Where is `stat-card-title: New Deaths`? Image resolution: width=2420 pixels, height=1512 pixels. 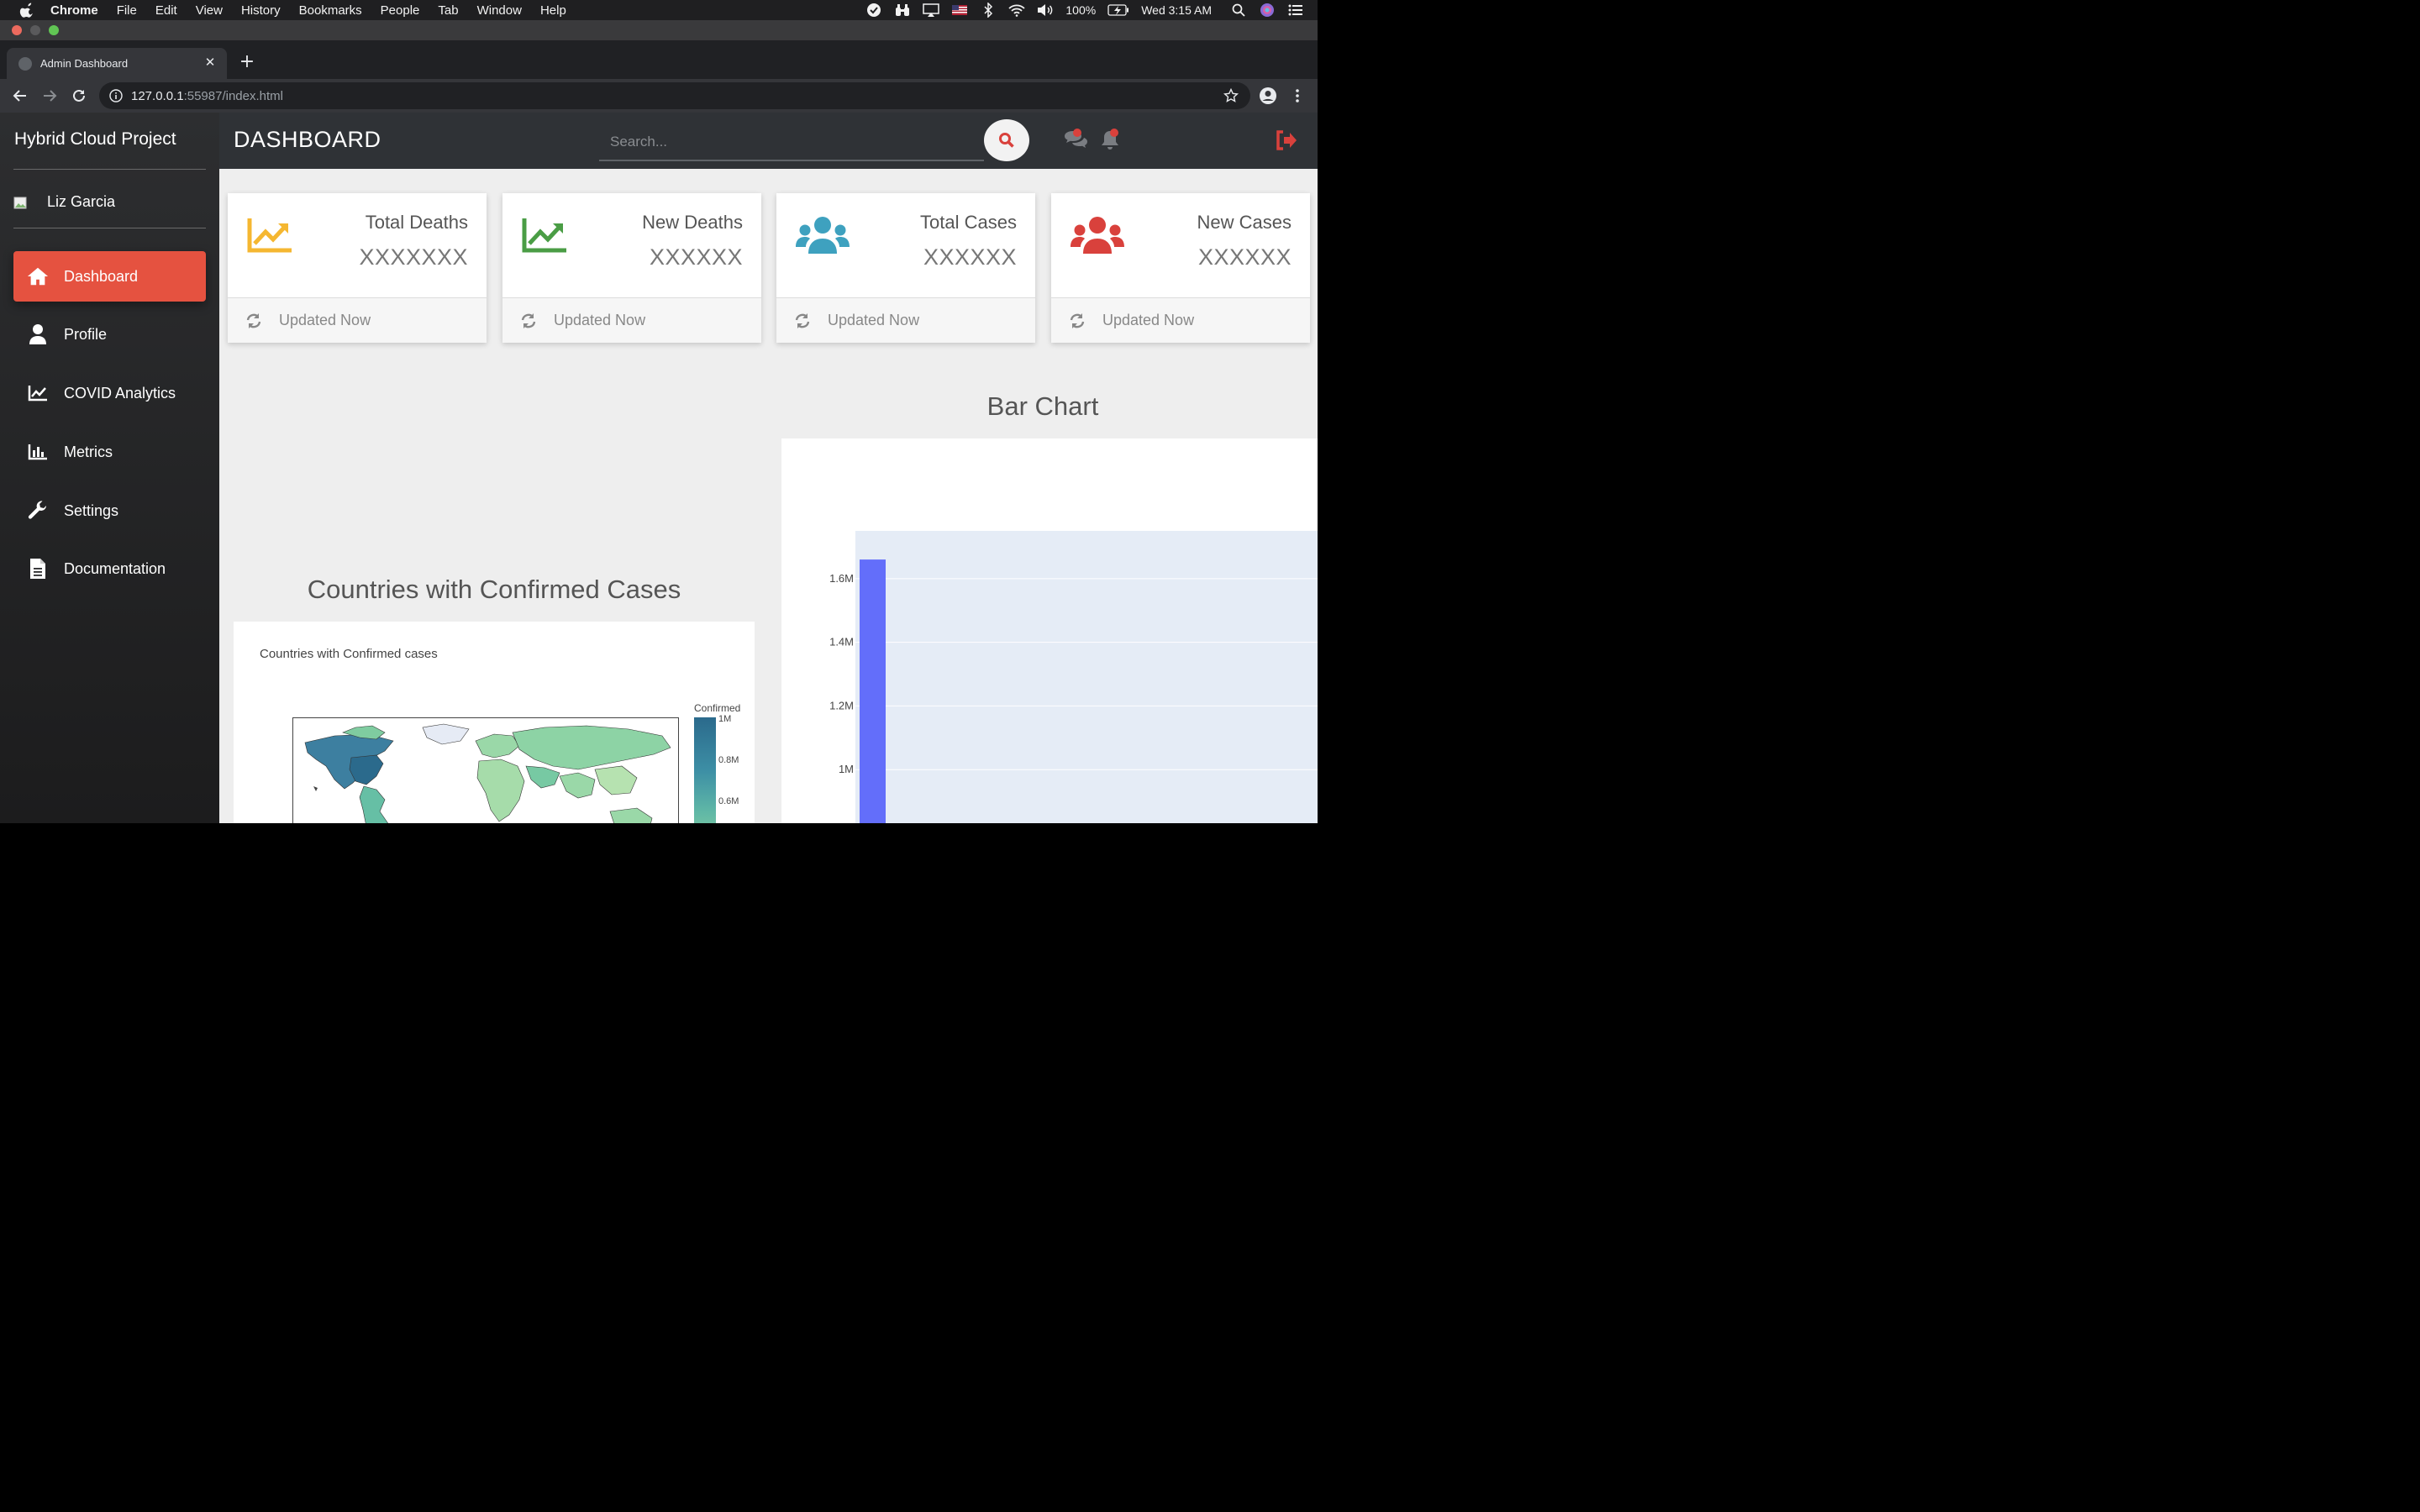
stat-card-title: New Deaths is located at coordinates (692, 222).